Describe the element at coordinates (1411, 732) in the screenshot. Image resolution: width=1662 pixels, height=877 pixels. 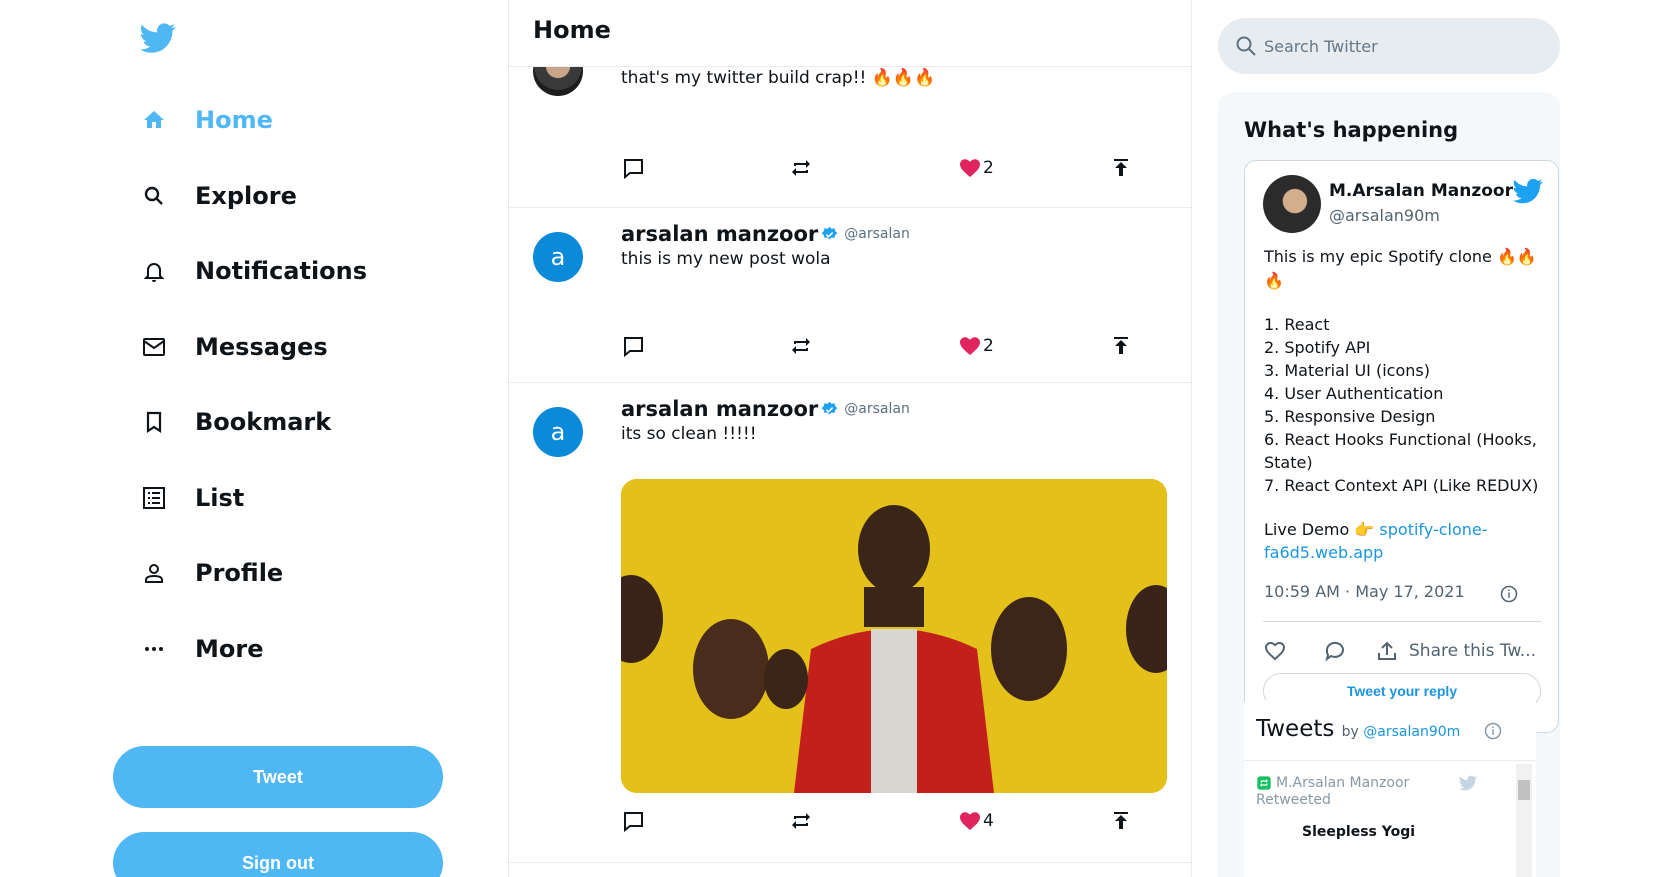
I see `timeline-handle-link: @arsalan90m` at that location.